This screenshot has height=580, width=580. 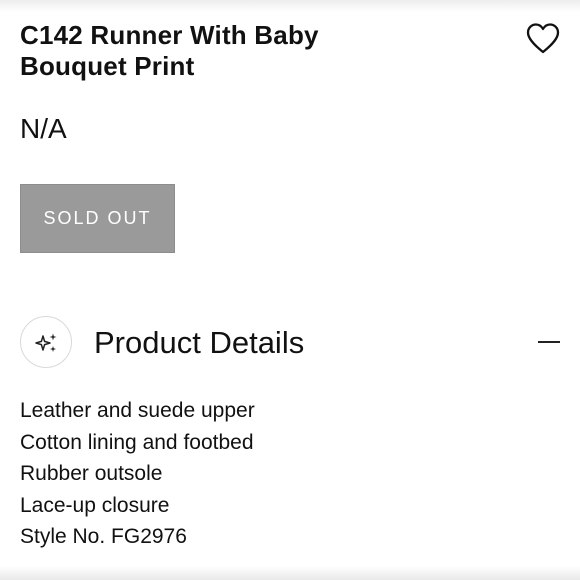 What do you see at coordinates (255, 51) in the screenshot?
I see `product-title: C142 Runner With Baby Bouquet Print` at bounding box center [255, 51].